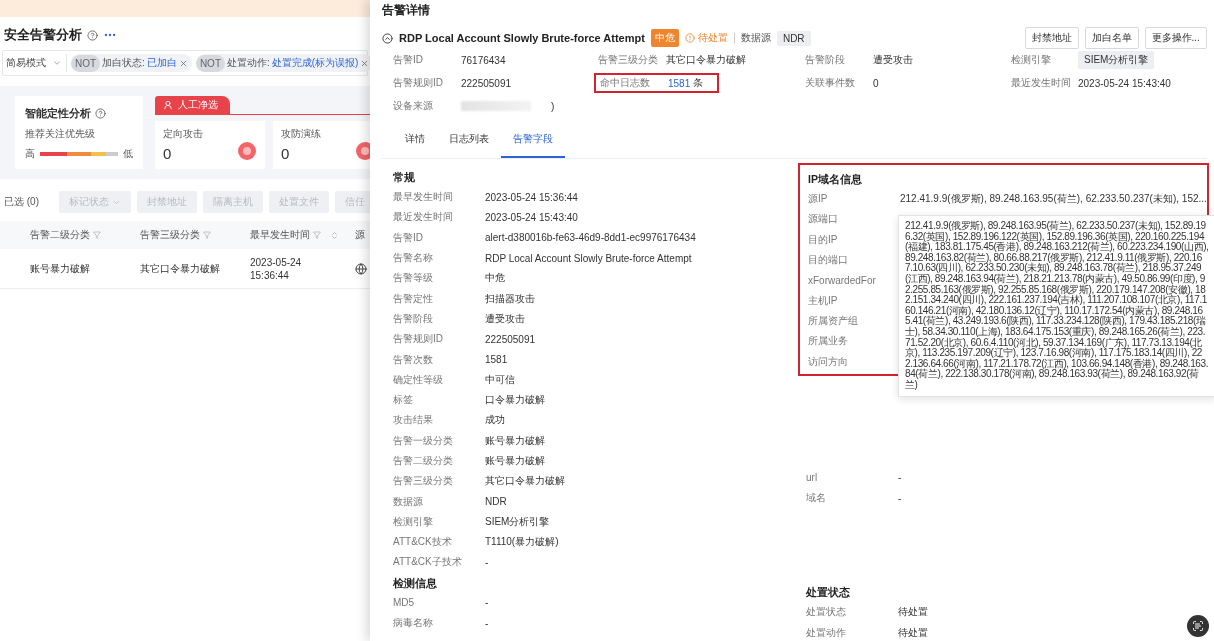  Describe the element at coordinates (510, 298) in the screenshot. I see `field-value: 扫描器攻击` at that location.